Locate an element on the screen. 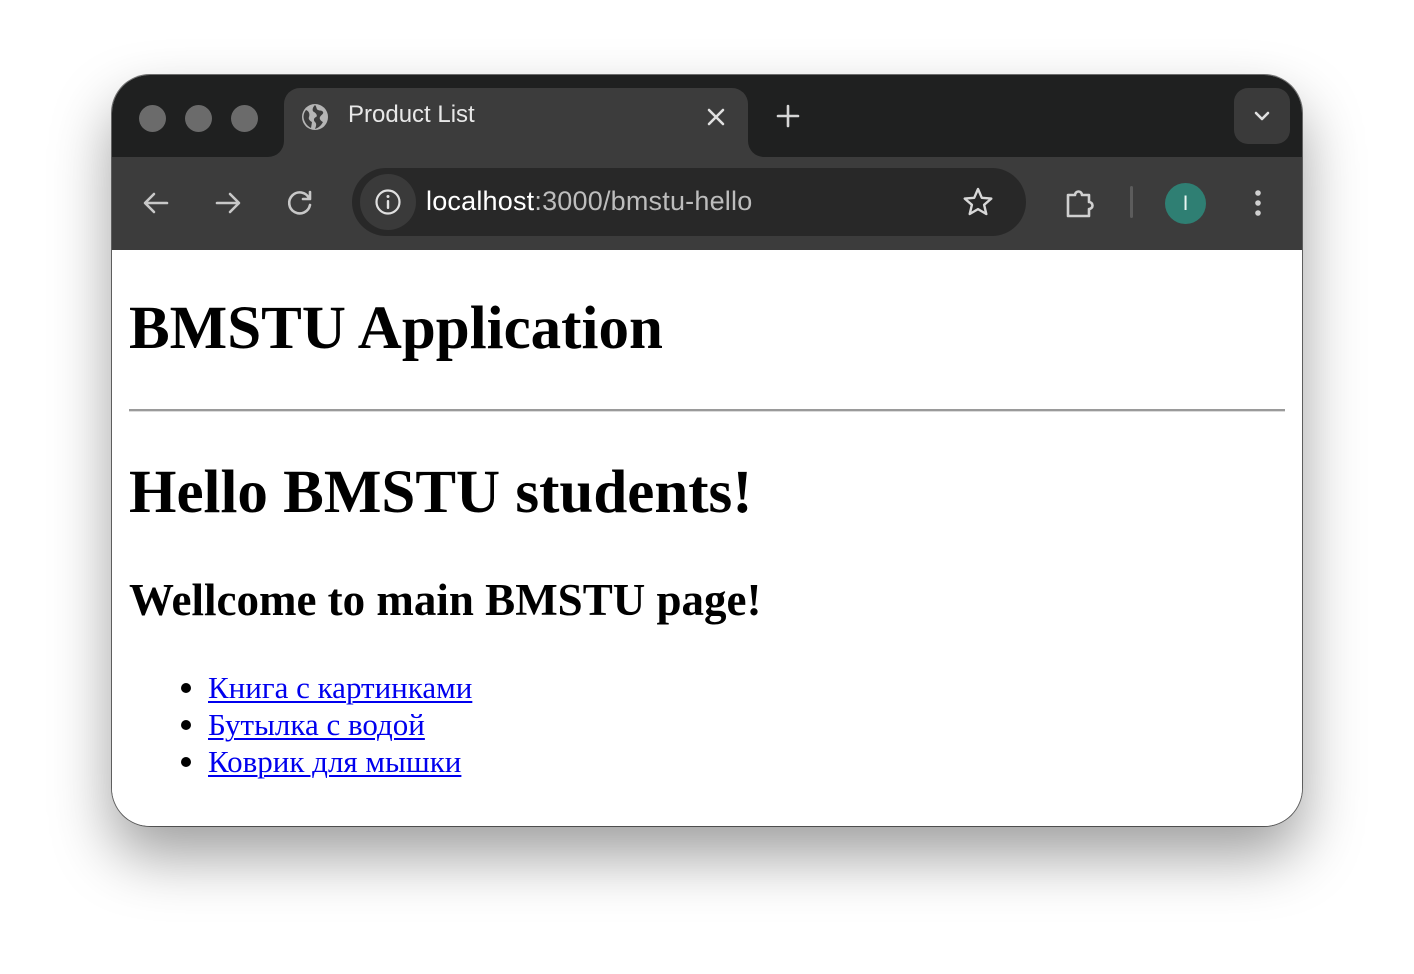 The height and width of the screenshot is (974, 1414). greeting-heading: Hello BMSTU students! is located at coordinates (441, 492).